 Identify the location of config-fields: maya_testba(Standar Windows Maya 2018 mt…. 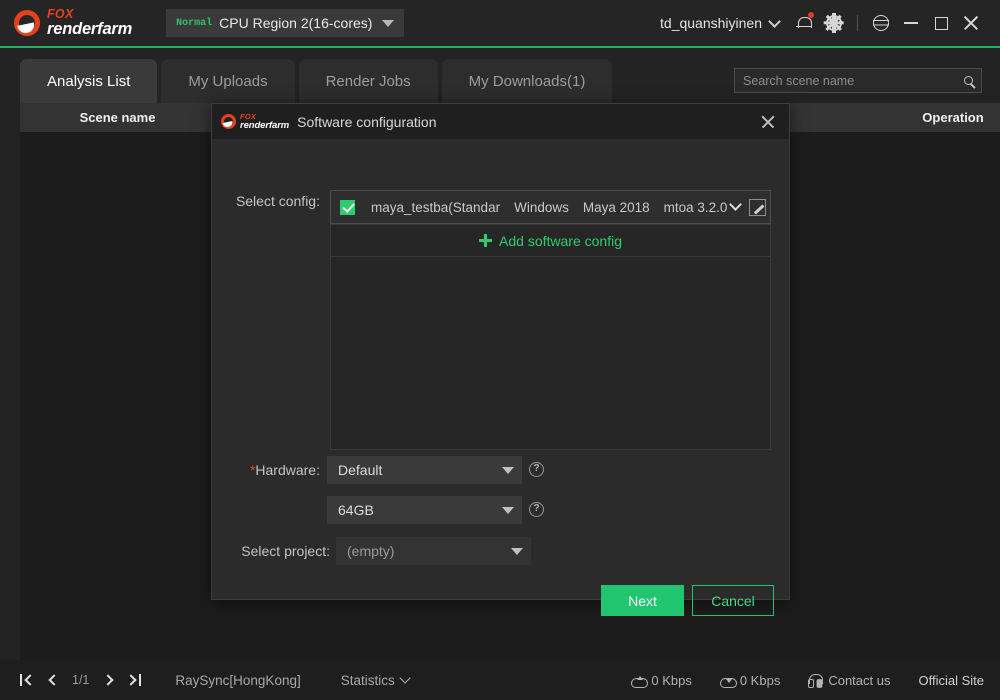
(549, 207).